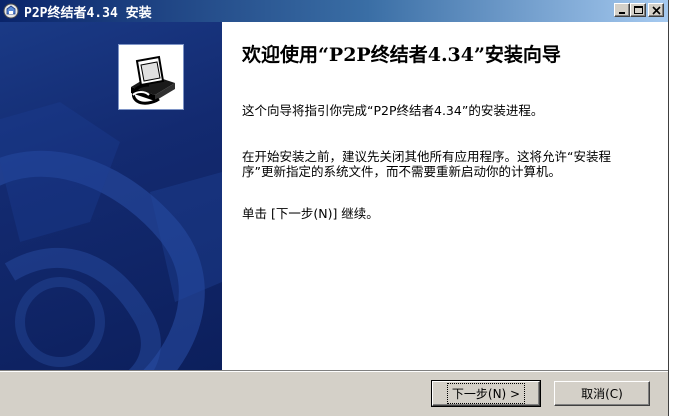  Describe the element at coordinates (622, 13) in the screenshot. I see `minimize-icon` at that location.